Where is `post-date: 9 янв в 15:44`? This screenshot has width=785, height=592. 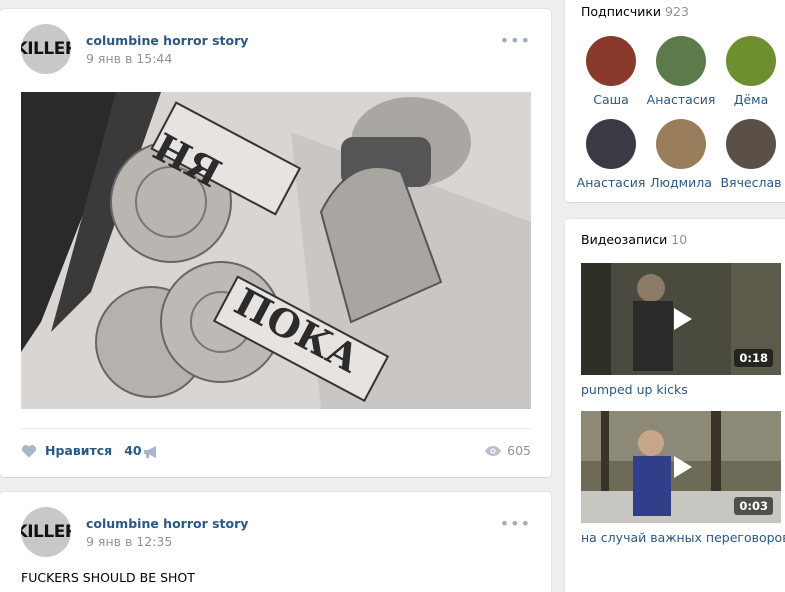 post-date: 9 янв в 15:44 is located at coordinates (129, 58).